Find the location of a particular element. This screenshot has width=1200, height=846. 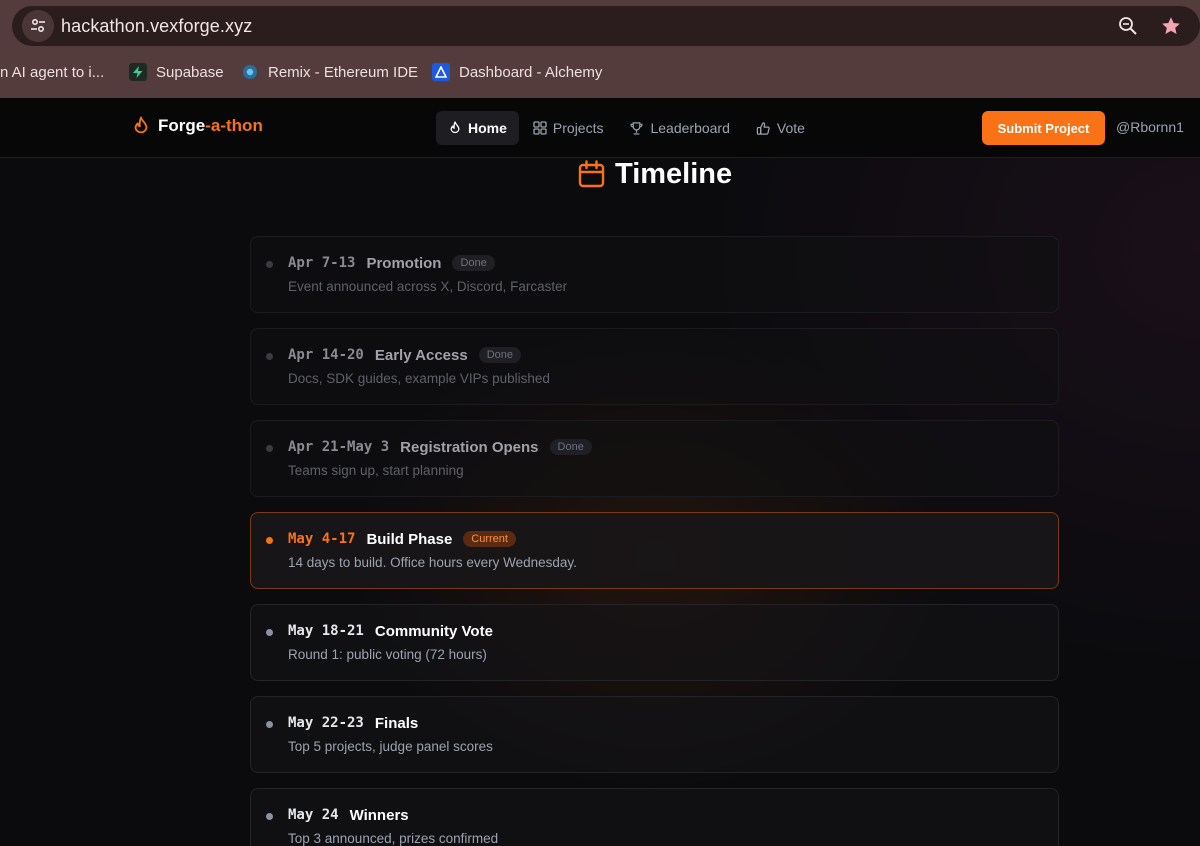

site-info-button is located at coordinates (38, 26).